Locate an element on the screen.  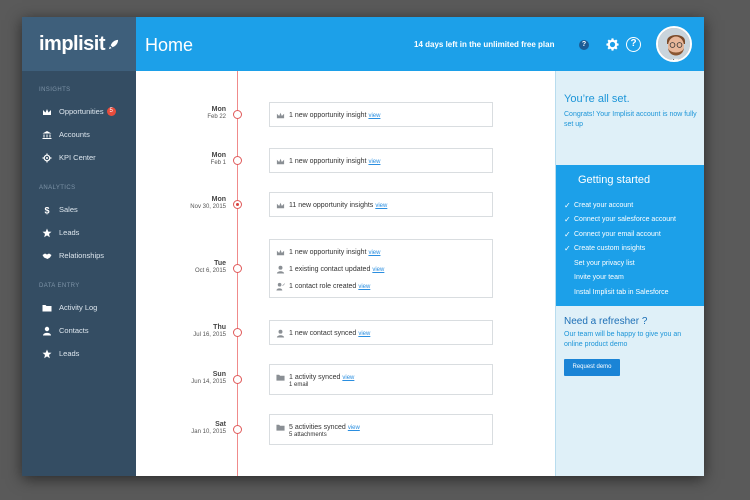
sidebar-item-sales: $ Sales is located at coordinates (79, 209).